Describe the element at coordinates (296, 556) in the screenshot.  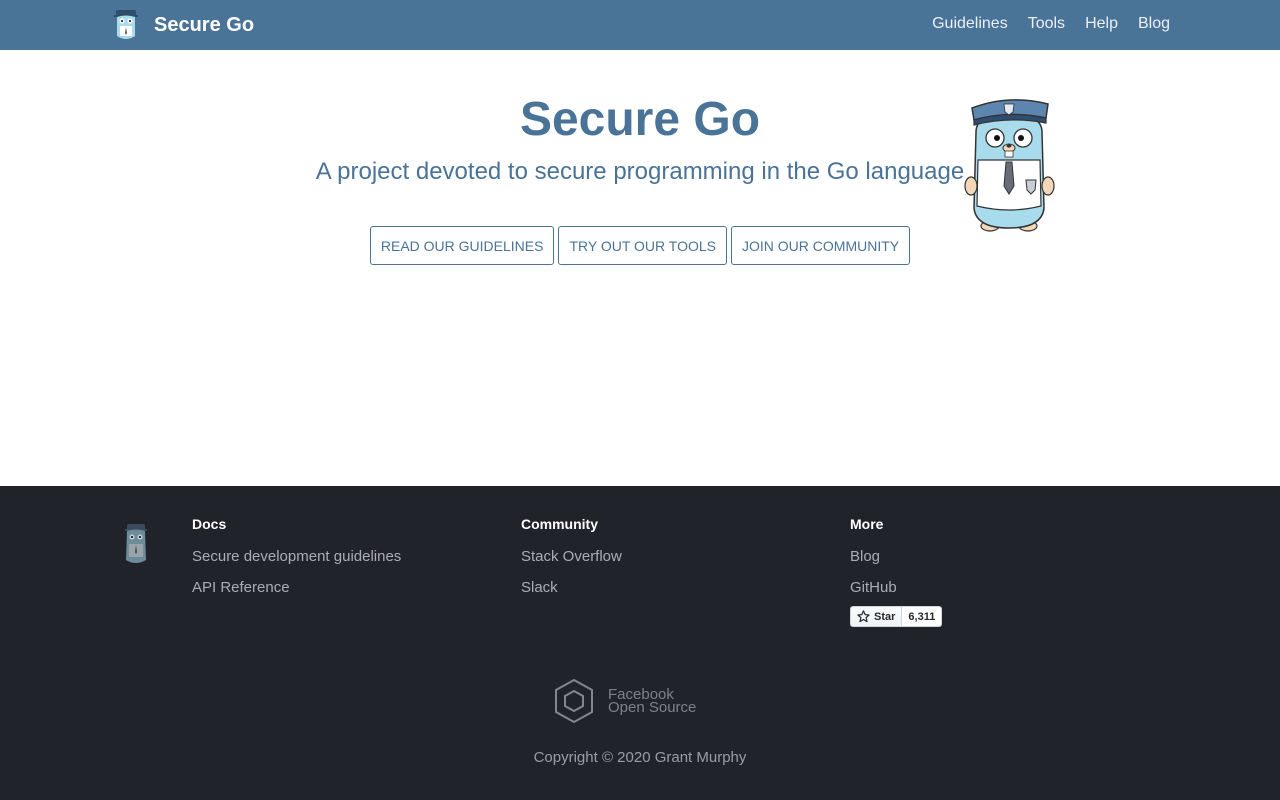
I see `footer-link-secure-dev-guidelines: Secure development guidelines` at that location.